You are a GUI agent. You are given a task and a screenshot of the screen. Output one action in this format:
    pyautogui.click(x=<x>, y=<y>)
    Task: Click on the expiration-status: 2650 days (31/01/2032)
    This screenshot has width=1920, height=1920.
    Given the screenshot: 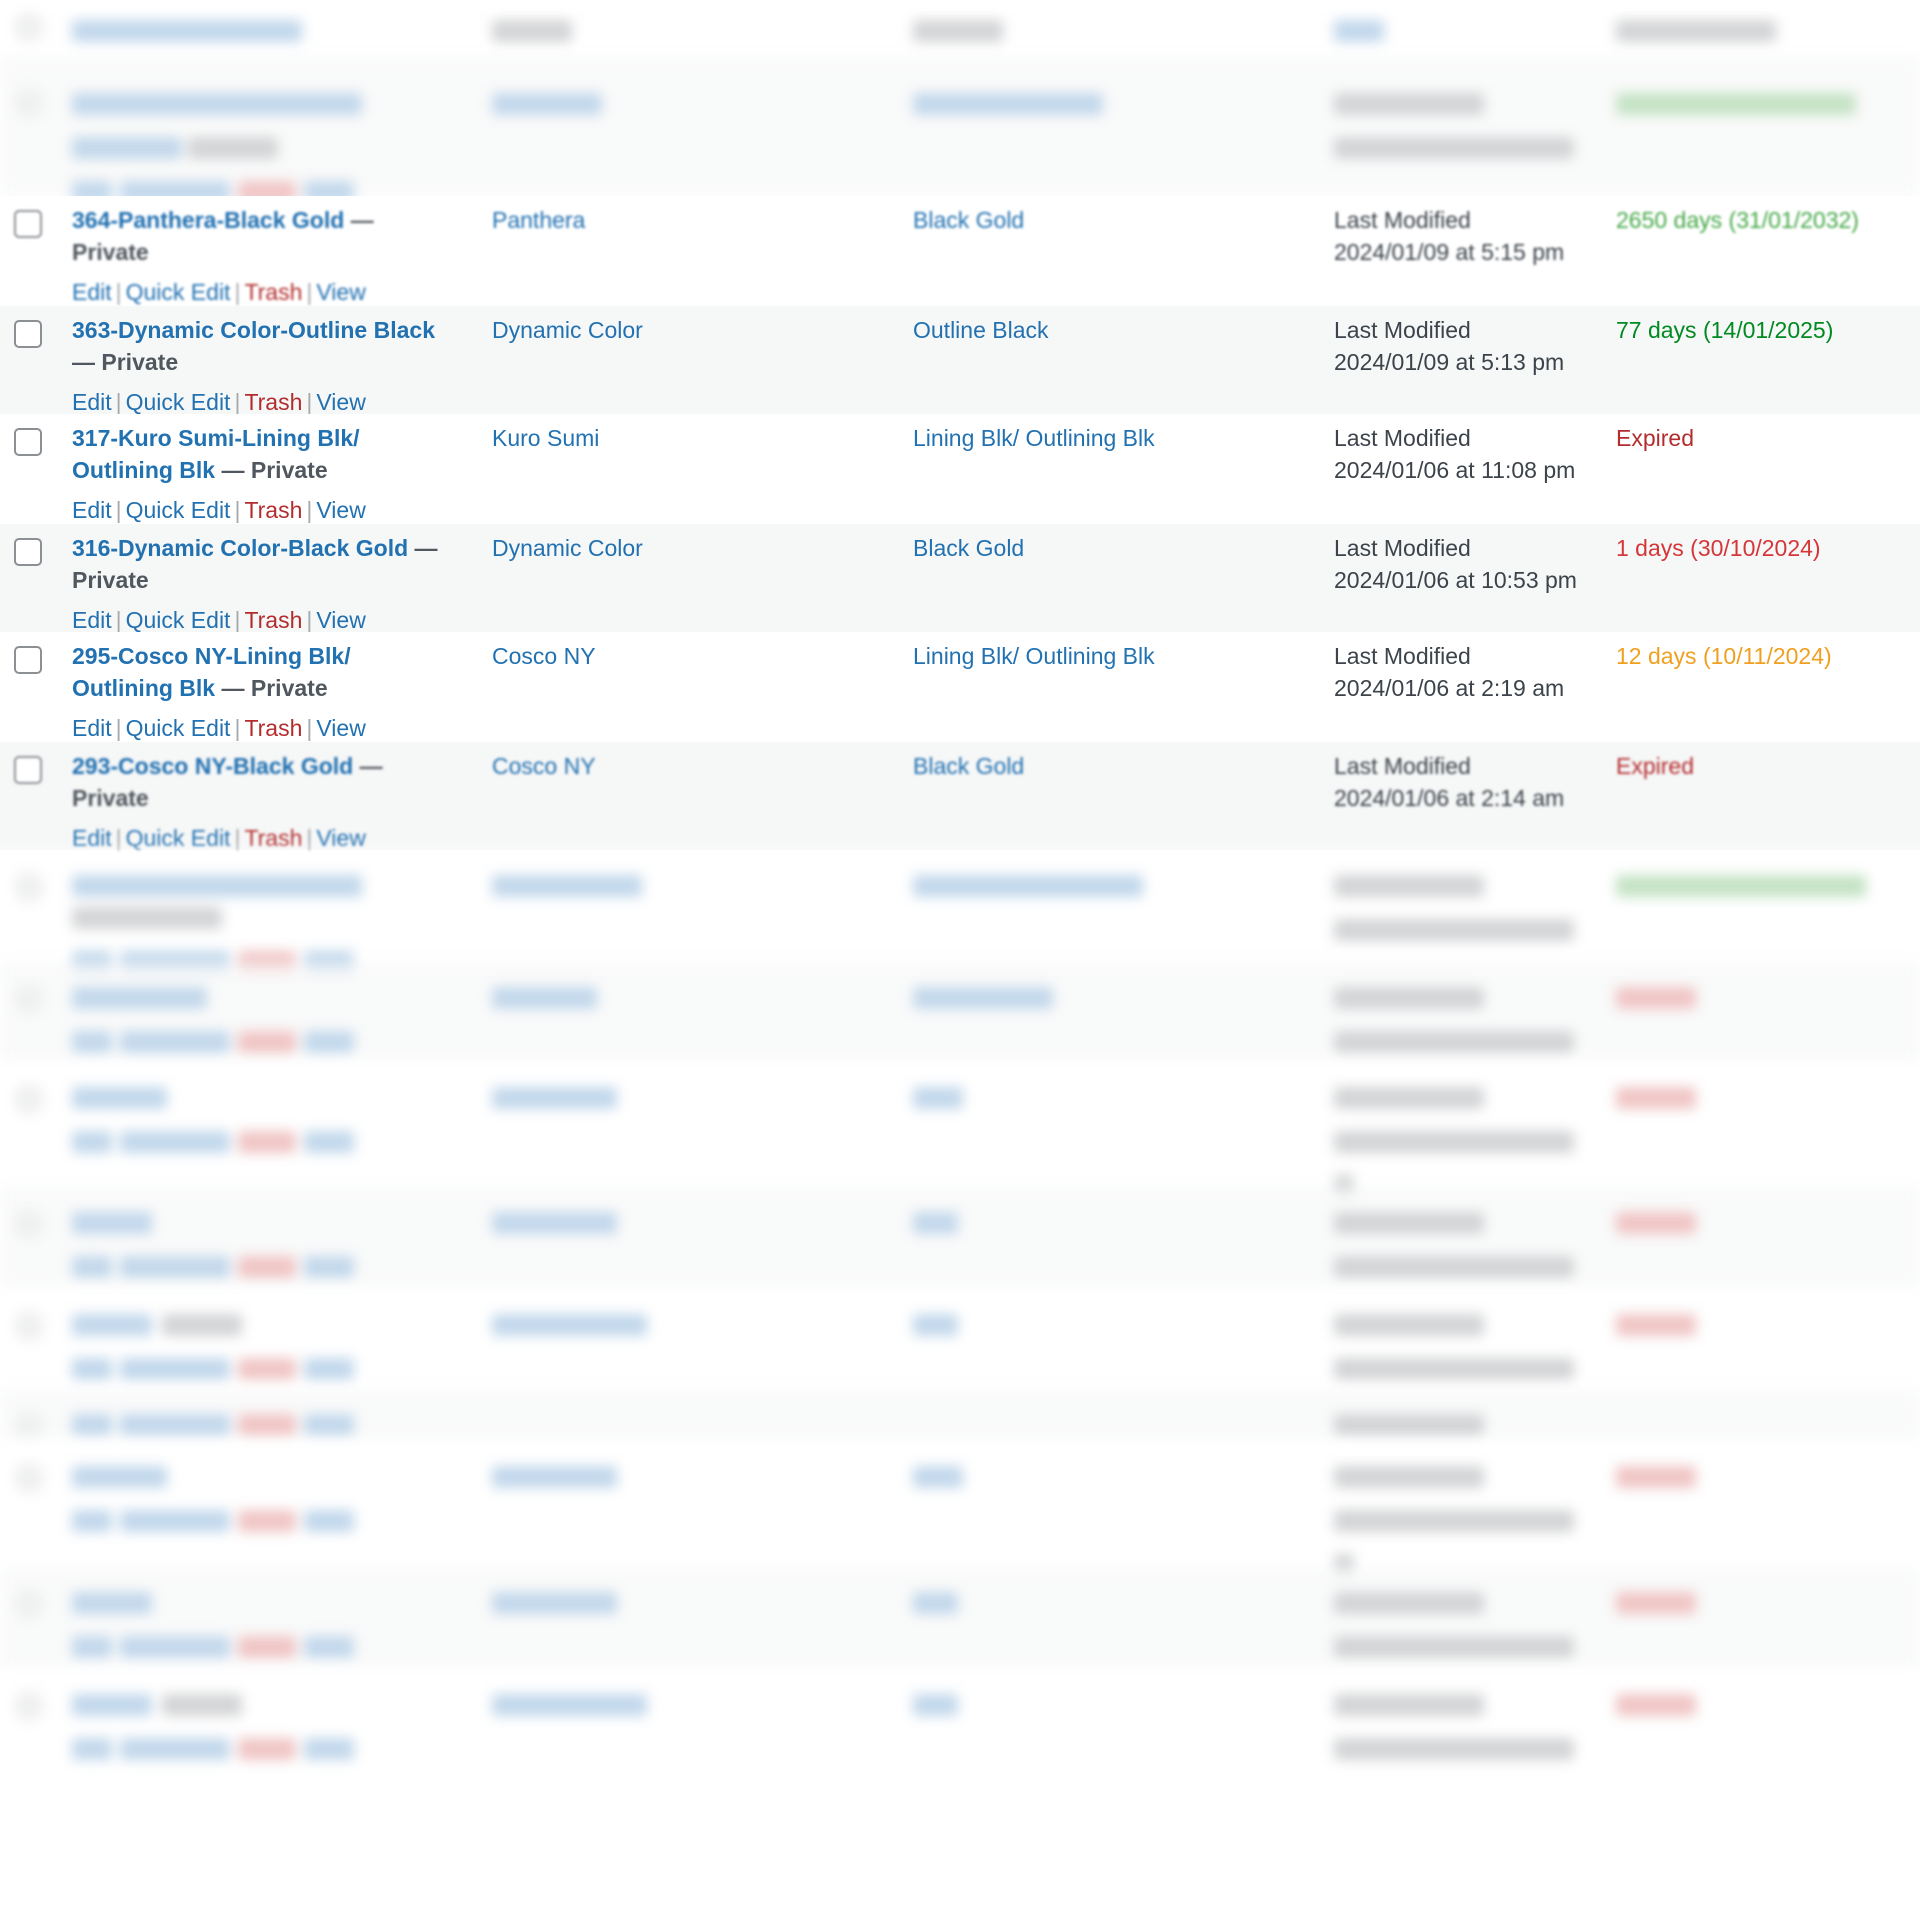 What is the action you would take?
    pyautogui.click(x=1737, y=220)
    